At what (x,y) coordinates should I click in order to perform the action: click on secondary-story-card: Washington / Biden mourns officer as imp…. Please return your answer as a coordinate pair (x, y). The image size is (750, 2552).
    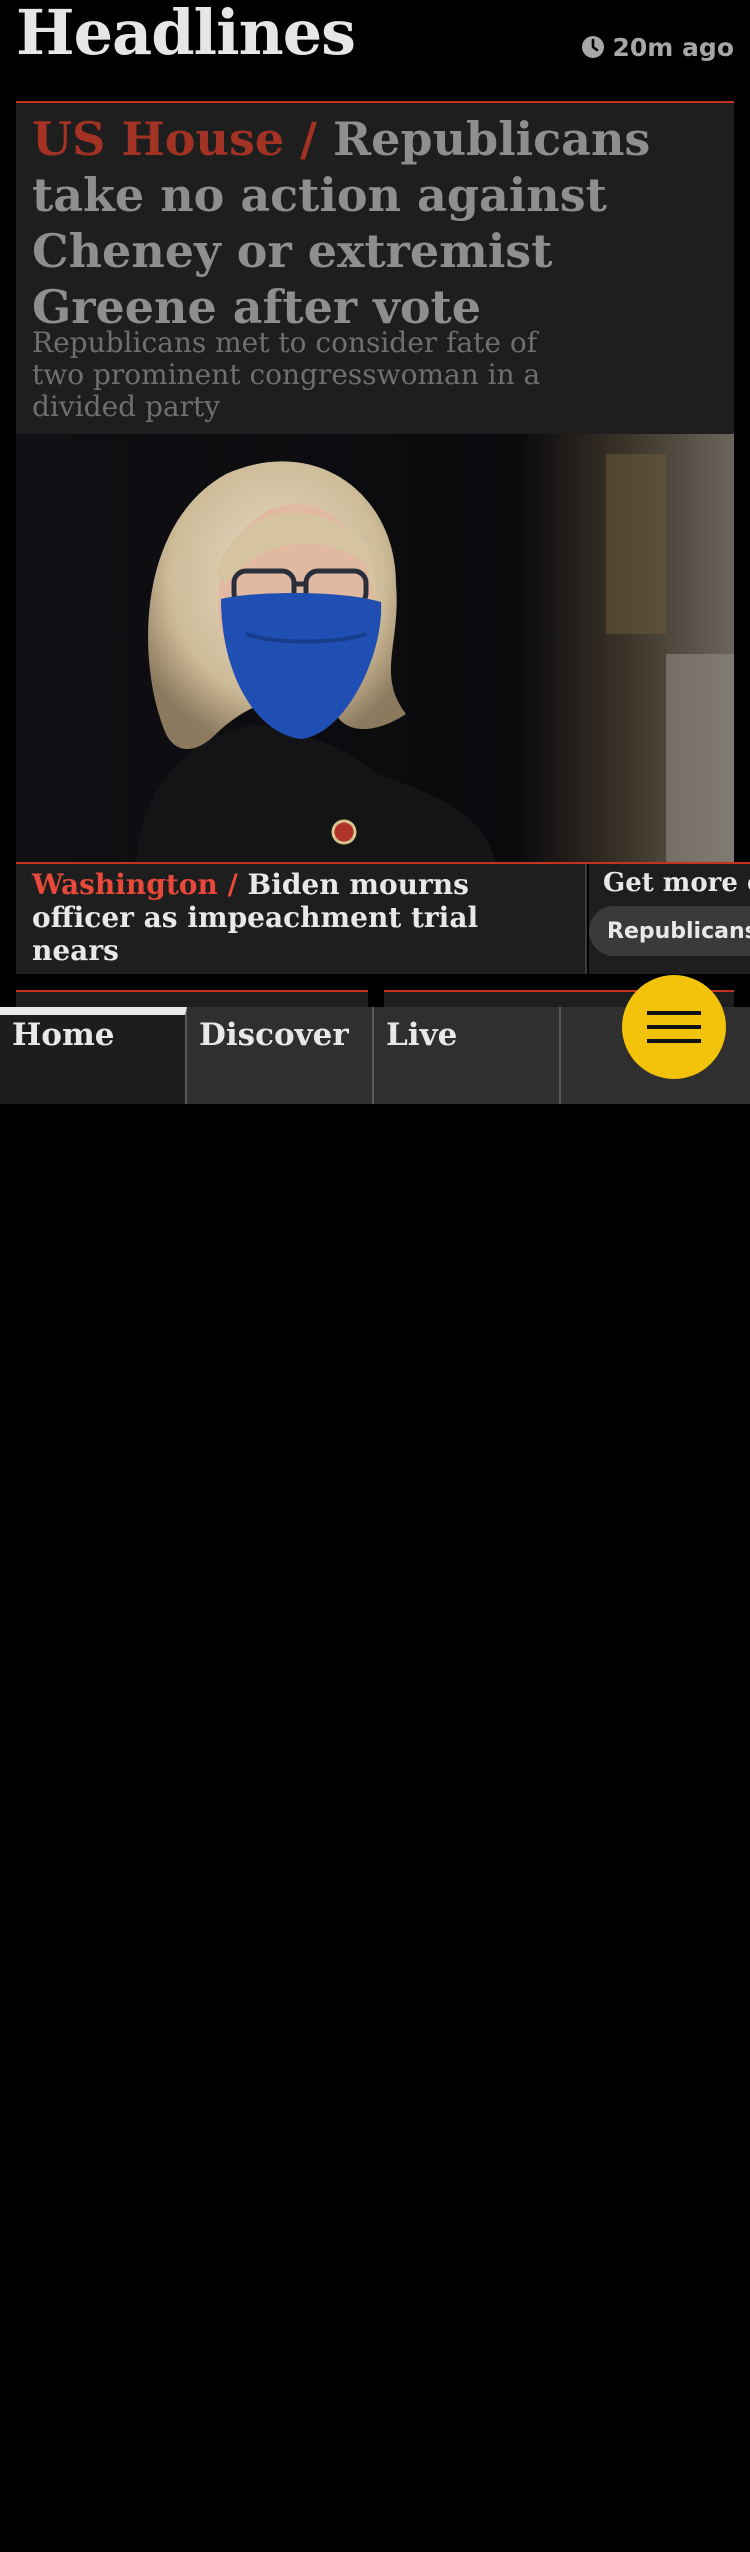
    Looking at the image, I should click on (301, 919).